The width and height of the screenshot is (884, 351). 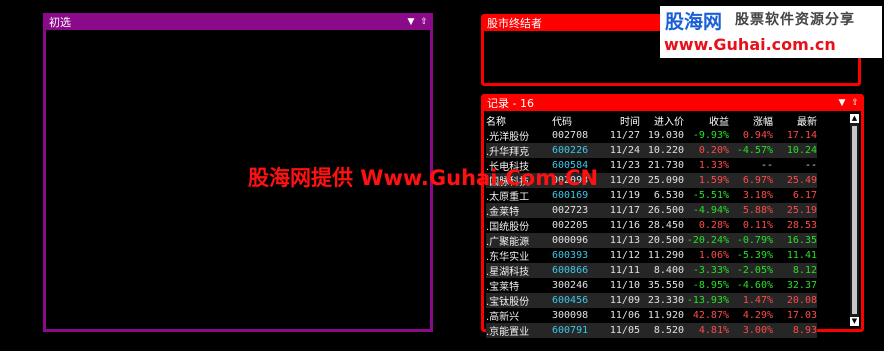 What do you see at coordinates (757, 225) in the screenshot?
I see `cell-chg: 0.11%` at bounding box center [757, 225].